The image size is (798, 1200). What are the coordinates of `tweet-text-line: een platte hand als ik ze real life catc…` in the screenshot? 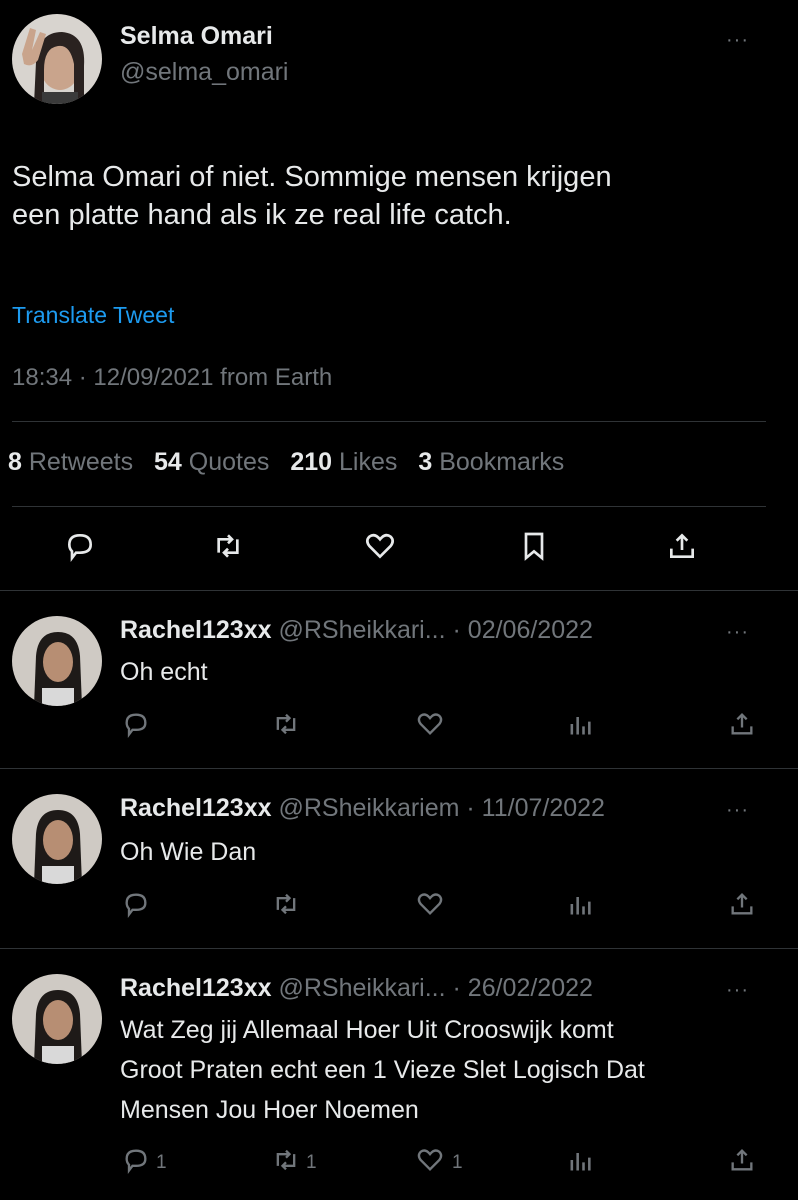 It's located at (262, 215).